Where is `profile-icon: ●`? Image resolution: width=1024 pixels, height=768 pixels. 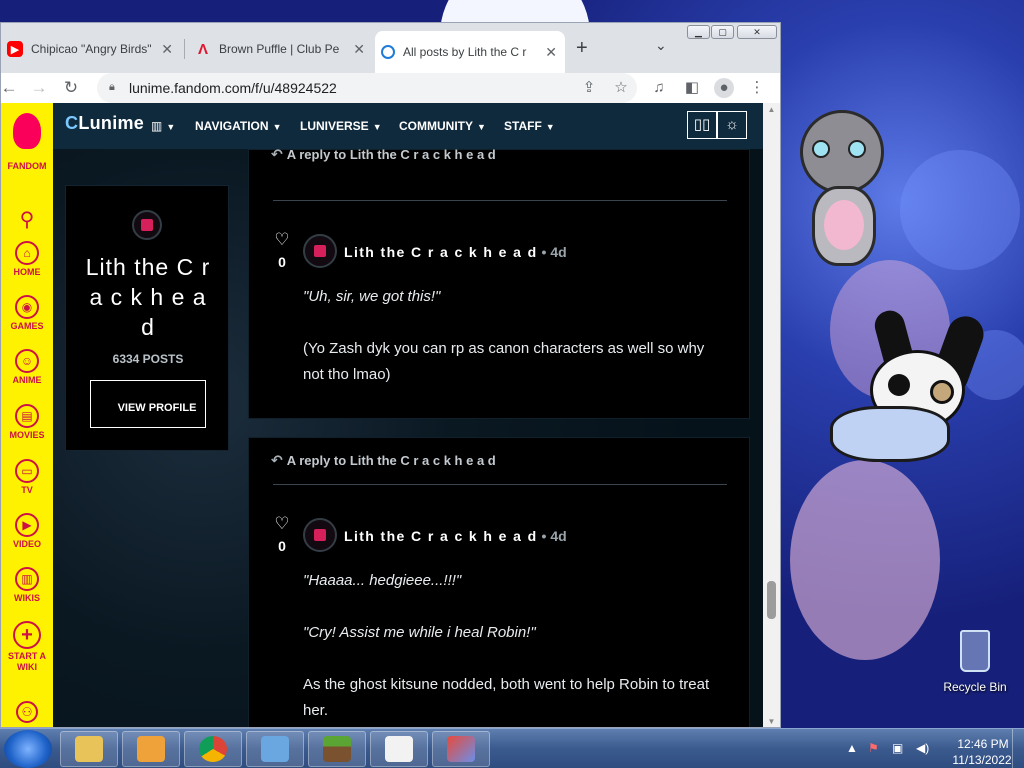 profile-icon: ● is located at coordinates (724, 88).